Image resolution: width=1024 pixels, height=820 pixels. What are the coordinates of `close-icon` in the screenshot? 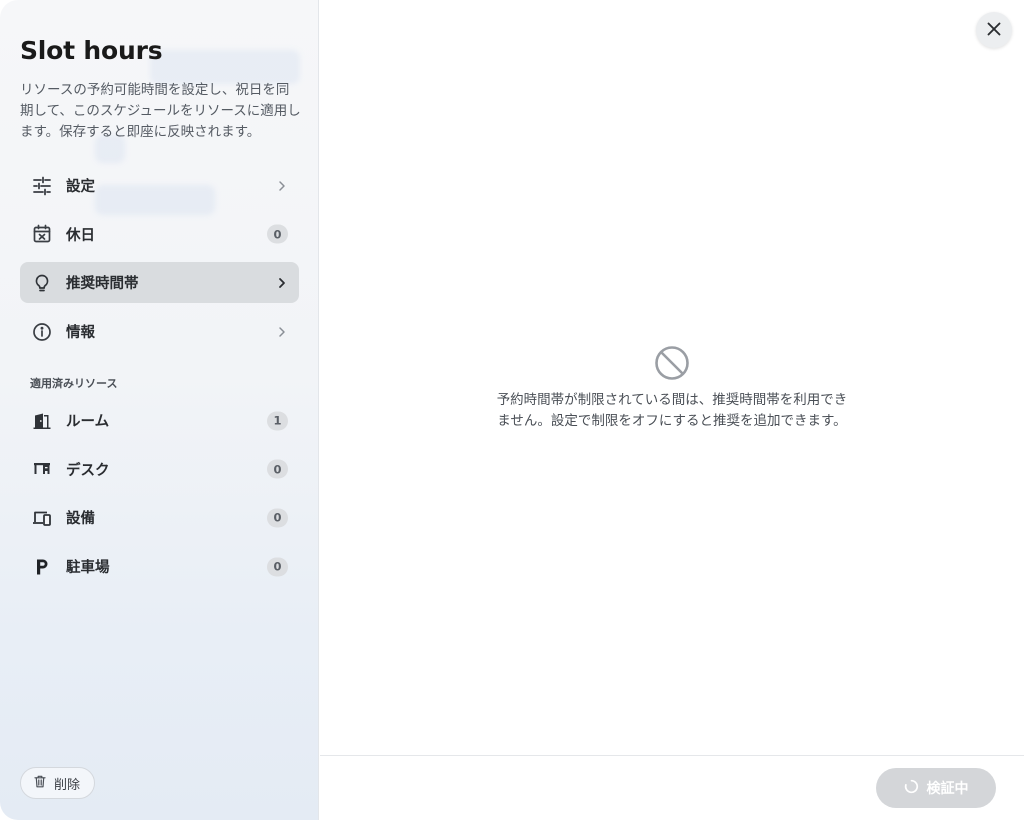 It's located at (994, 30).